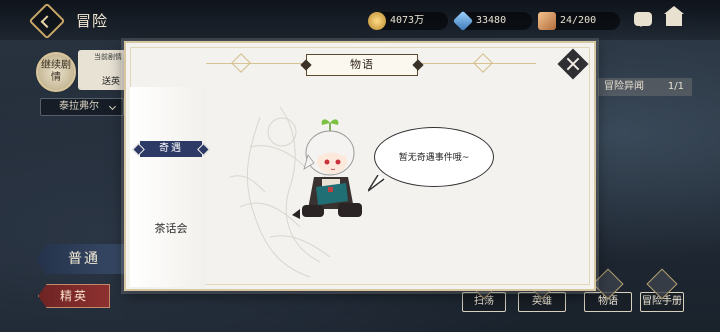  Describe the element at coordinates (645, 87) in the screenshot. I see `adventure-space-entry: 冒险异闻 1/1` at that location.